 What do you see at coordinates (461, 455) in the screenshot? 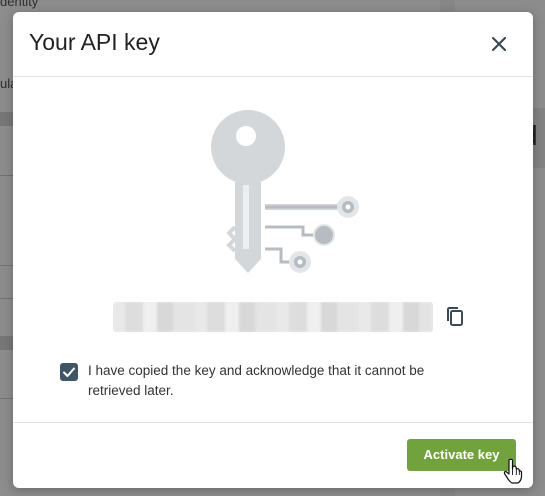
I see `activate-key-button: Activate key` at bounding box center [461, 455].